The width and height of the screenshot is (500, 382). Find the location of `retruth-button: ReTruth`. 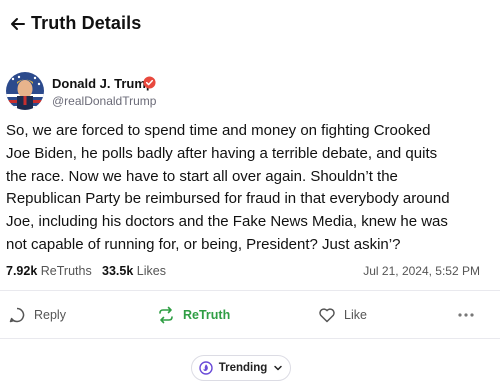

retruth-button: ReTruth is located at coordinates (193, 315).